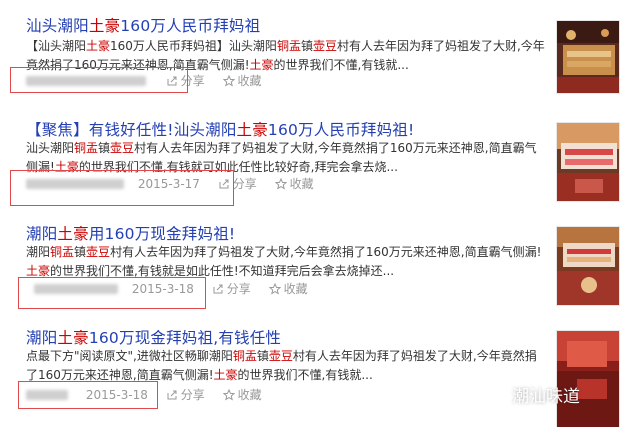 This screenshot has width=640, height=427. Describe the element at coordinates (56, 46) in the screenshot. I see `snippet-text: 【汕头潮阳` at that location.